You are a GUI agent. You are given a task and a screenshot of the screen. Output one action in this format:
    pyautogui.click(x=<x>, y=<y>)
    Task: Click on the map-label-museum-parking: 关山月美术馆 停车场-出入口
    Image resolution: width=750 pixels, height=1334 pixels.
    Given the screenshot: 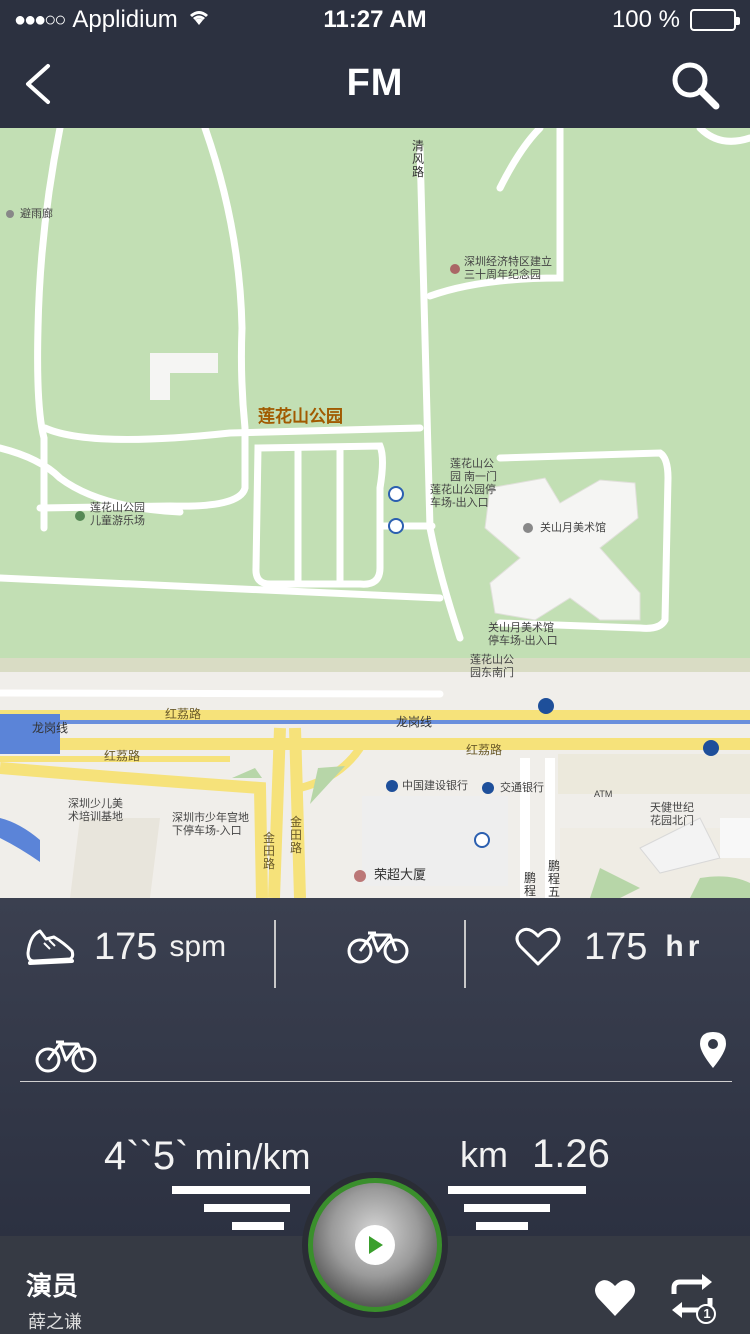 What is the action you would take?
    pyautogui.click(x=523, y=634)
    